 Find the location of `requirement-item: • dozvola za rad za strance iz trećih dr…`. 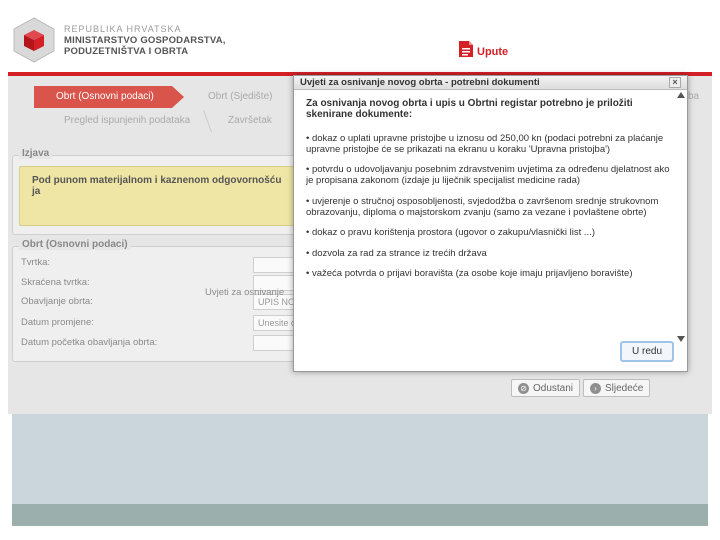

requirement-item: • dozvola za rad za strance iz trećih dr… is located at coordinates (396, 253).